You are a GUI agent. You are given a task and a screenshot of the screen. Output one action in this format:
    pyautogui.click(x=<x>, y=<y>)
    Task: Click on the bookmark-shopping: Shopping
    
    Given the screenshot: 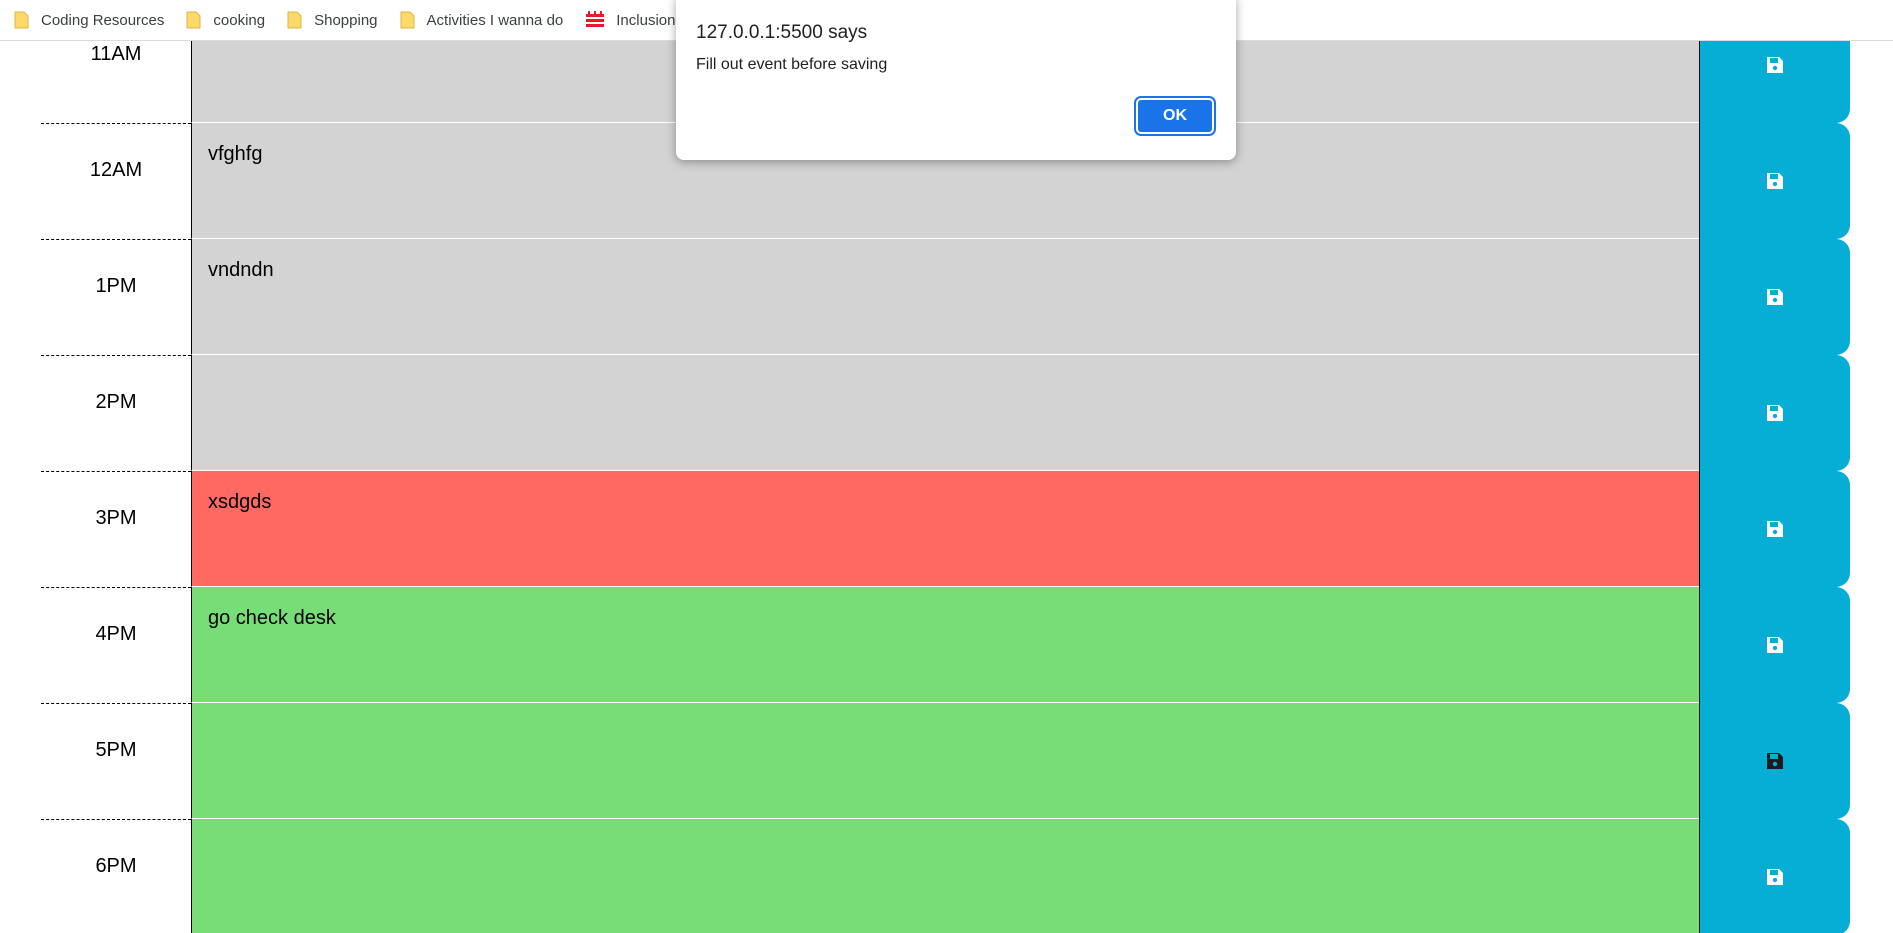 What is the action you would take?
    pyautogui.click(x=332, y=20)
    